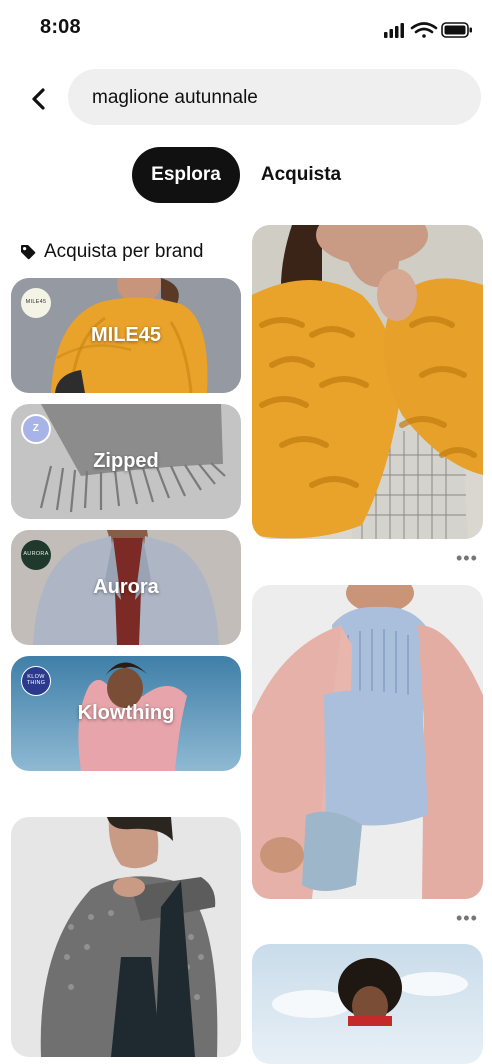 This screenshot has width=492, height=1064. I want to click on brand-name-mile45: MILE45, so click(126, 335).